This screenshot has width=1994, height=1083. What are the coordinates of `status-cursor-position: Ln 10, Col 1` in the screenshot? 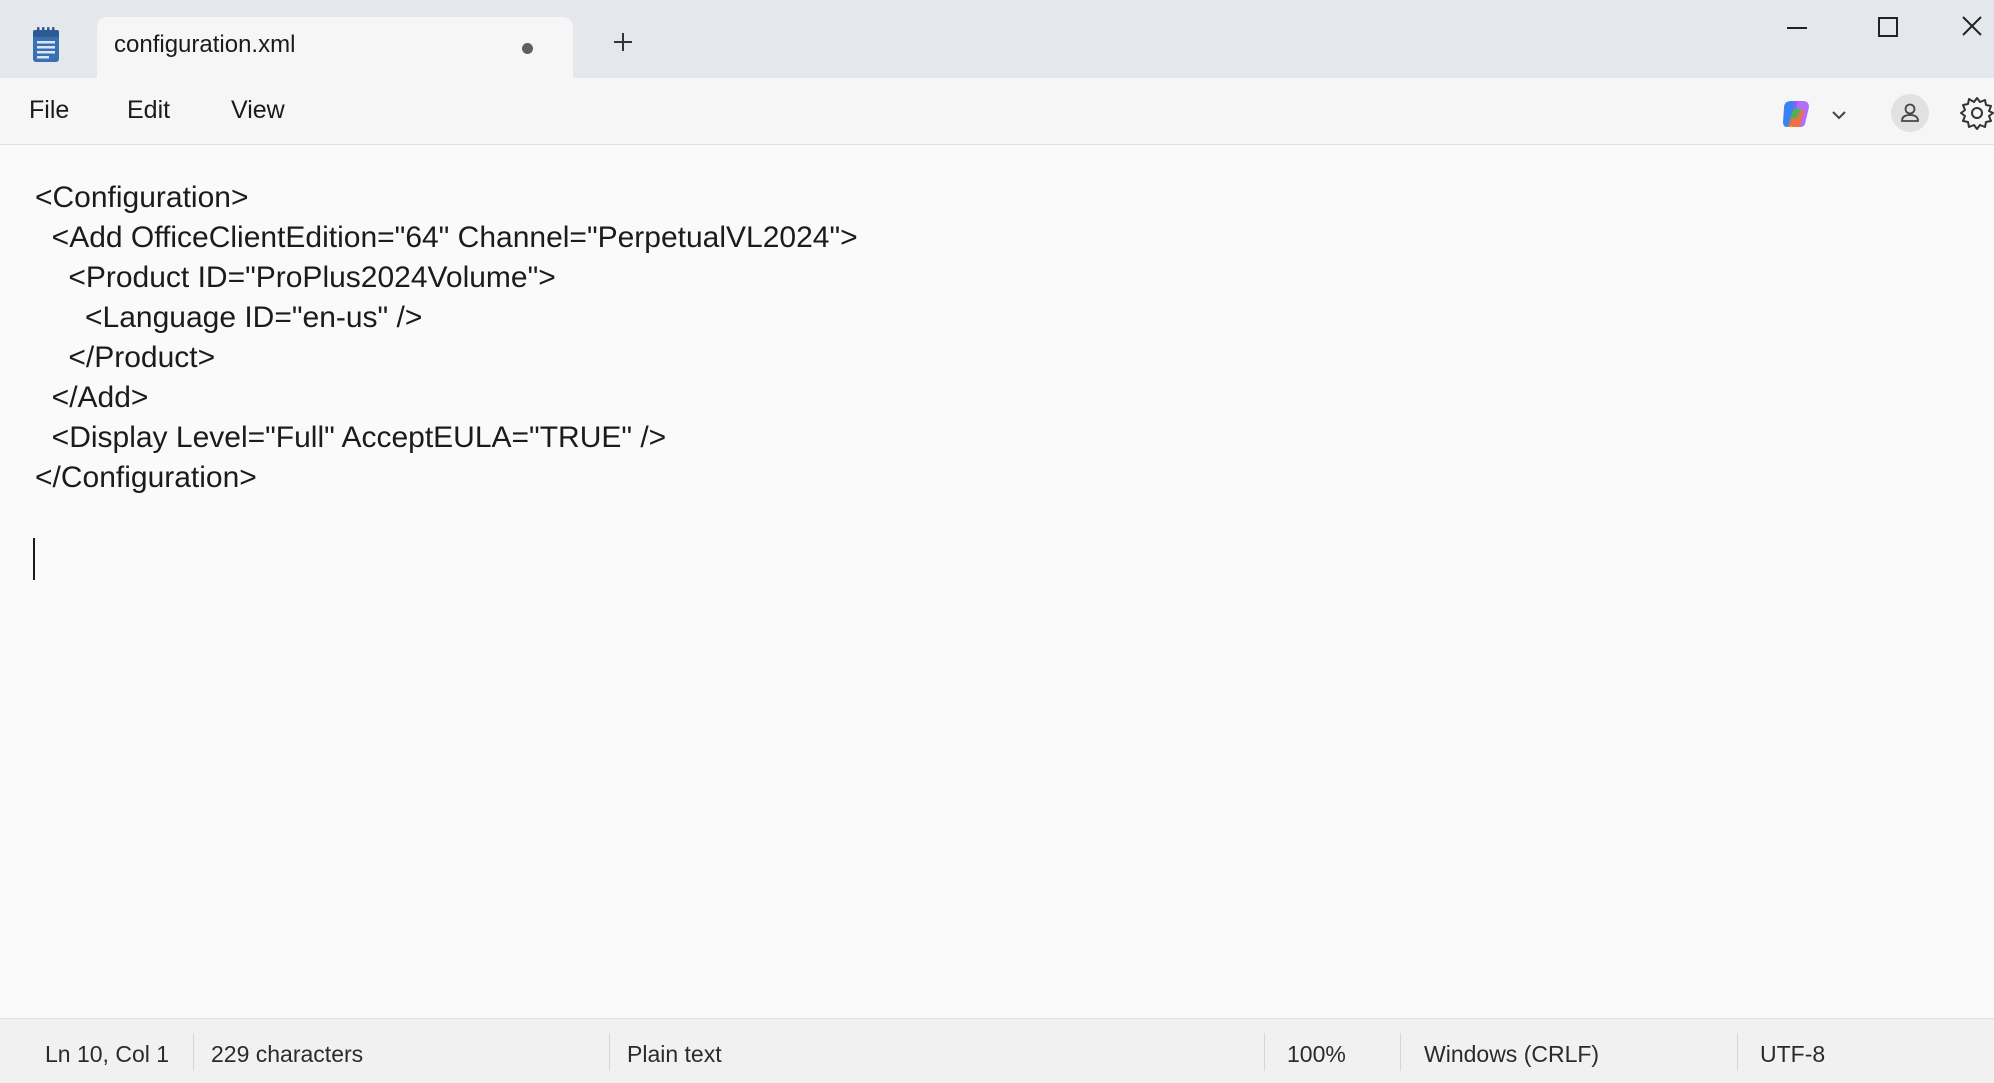 It's located at (107, 1054).